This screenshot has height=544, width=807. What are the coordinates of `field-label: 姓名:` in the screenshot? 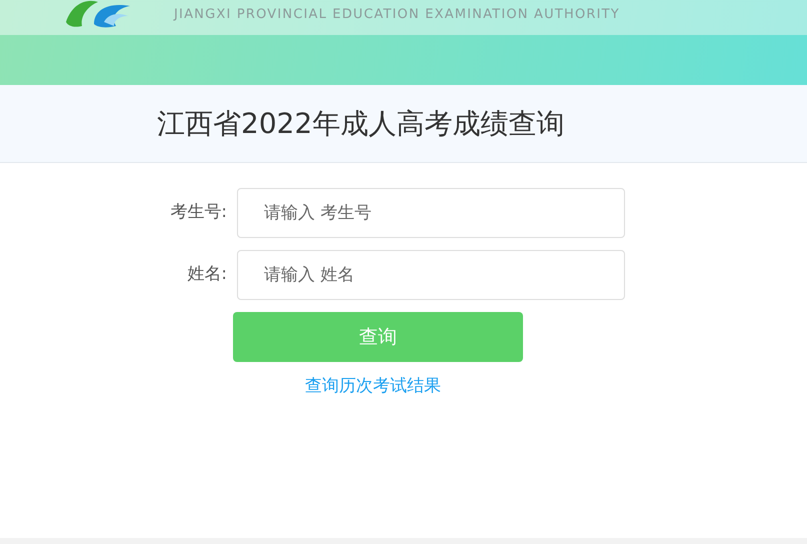 It's located at (207, 274).